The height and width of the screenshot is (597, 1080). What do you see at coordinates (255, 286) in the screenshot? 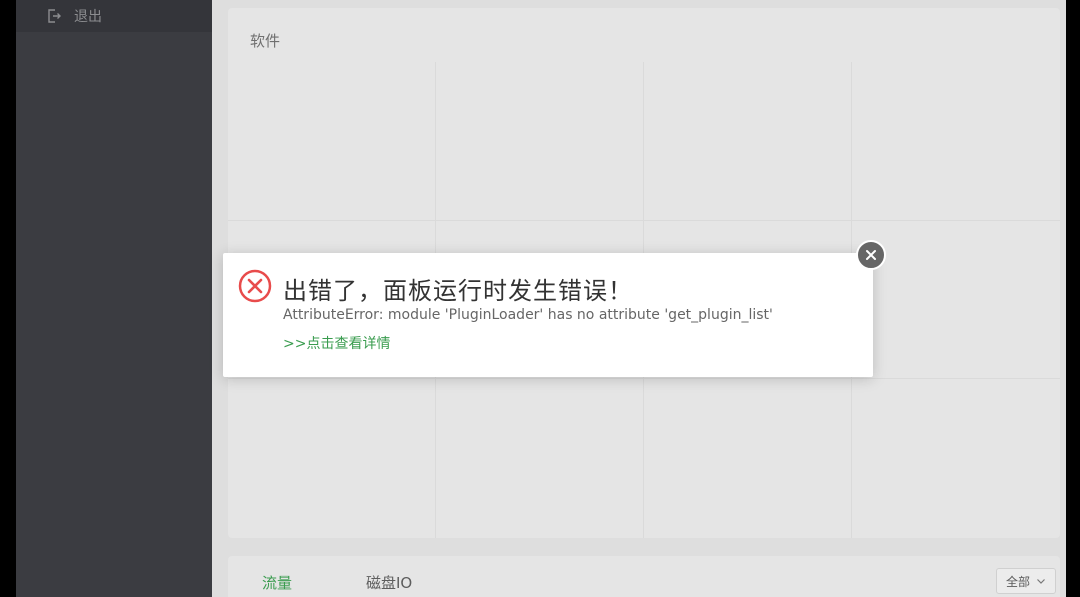
I see `error-x-icon` at bounding box center [255, 286].